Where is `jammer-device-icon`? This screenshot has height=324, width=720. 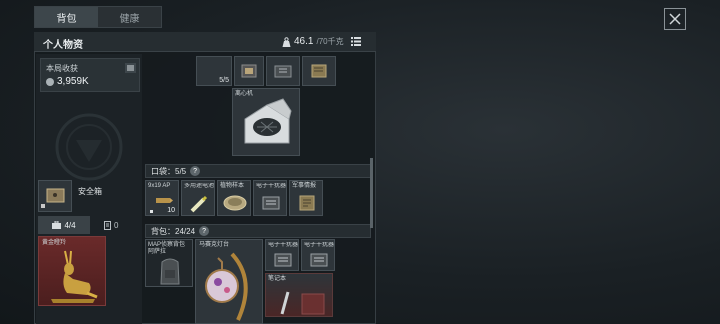 jammer-device-icon is located at coordinates (271, 203).